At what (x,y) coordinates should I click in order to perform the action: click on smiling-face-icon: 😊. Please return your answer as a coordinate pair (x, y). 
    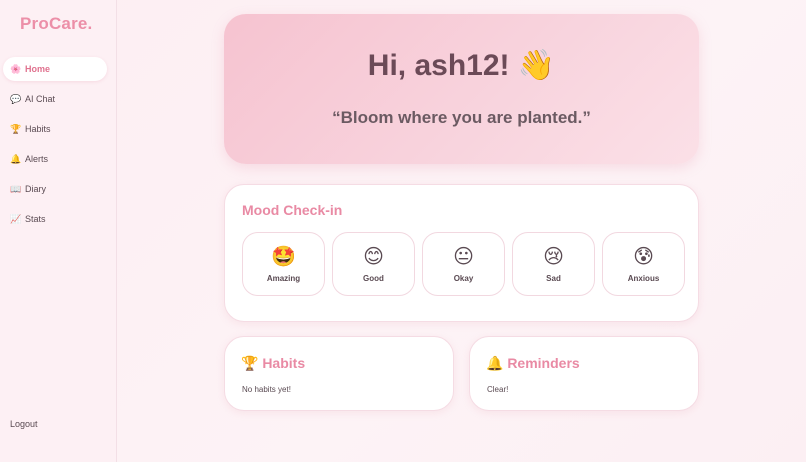
    Looking at the image, I should click on (373, 256).